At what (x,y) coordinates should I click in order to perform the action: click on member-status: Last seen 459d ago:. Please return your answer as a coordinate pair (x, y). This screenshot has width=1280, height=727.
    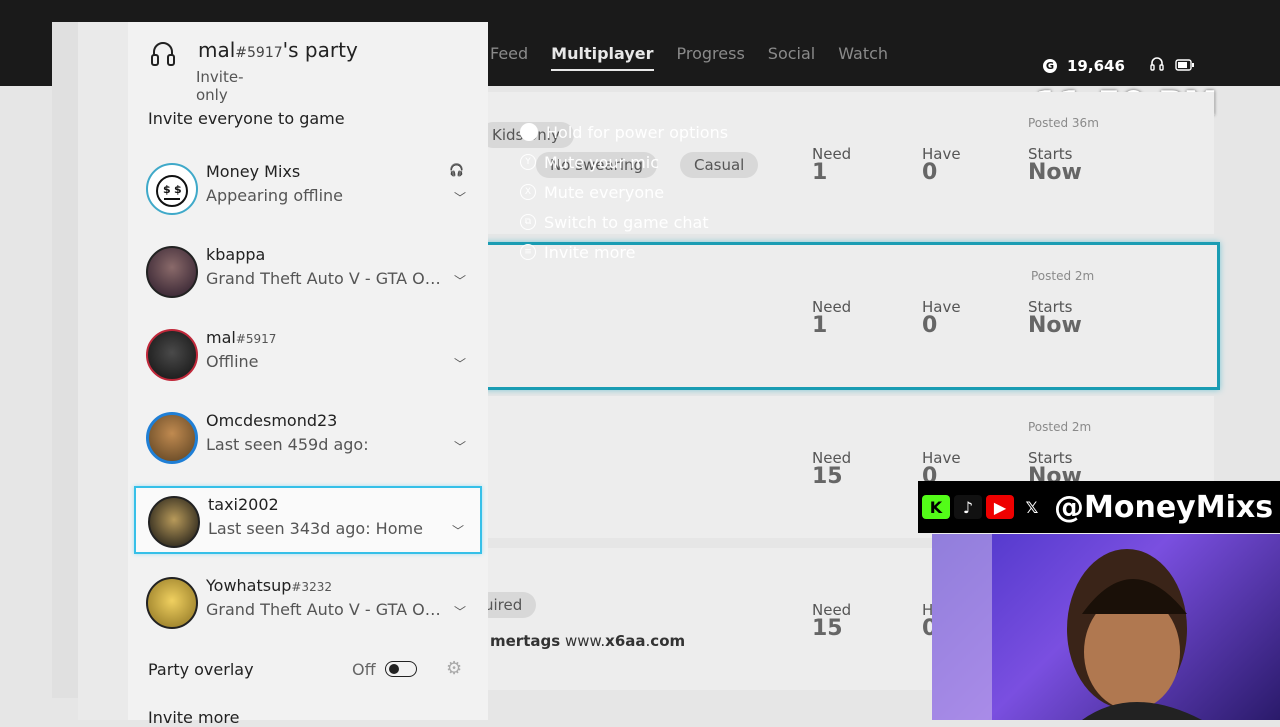
    Looking at the image, I should click on (287, 444).